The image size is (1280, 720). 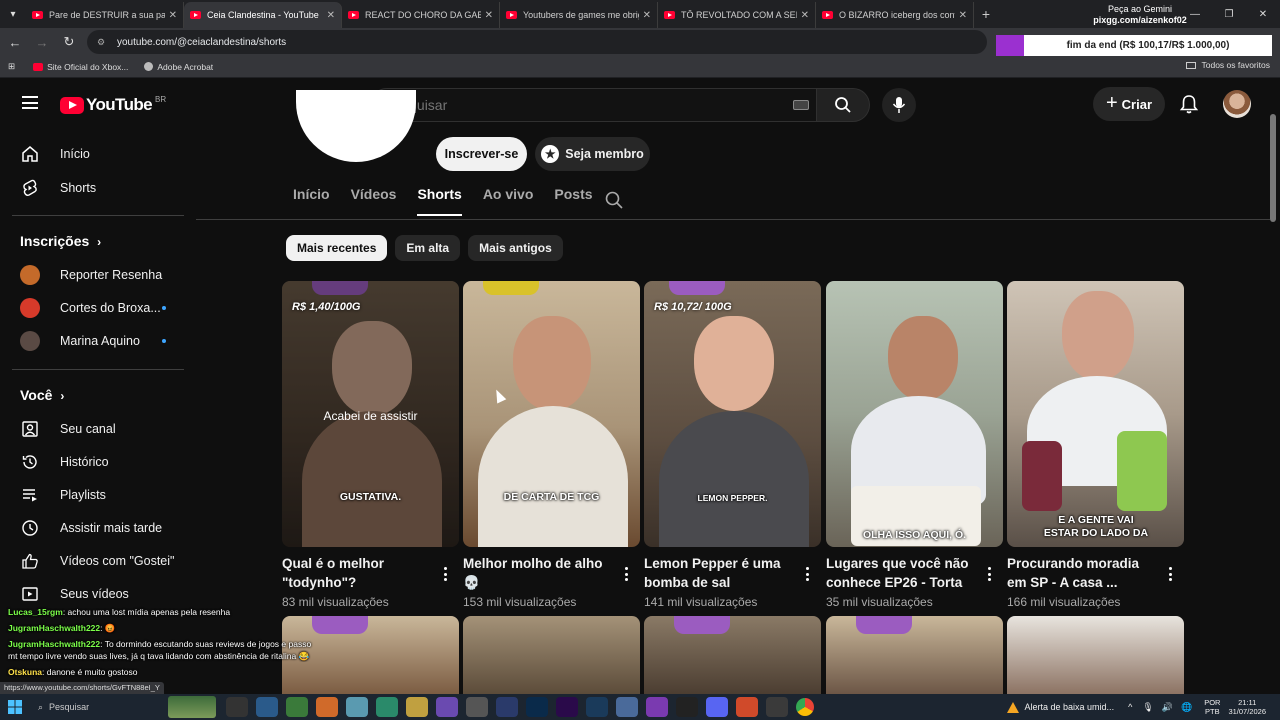 I want to click on tab-list-icon: ▾, so click(x=13, y=14).